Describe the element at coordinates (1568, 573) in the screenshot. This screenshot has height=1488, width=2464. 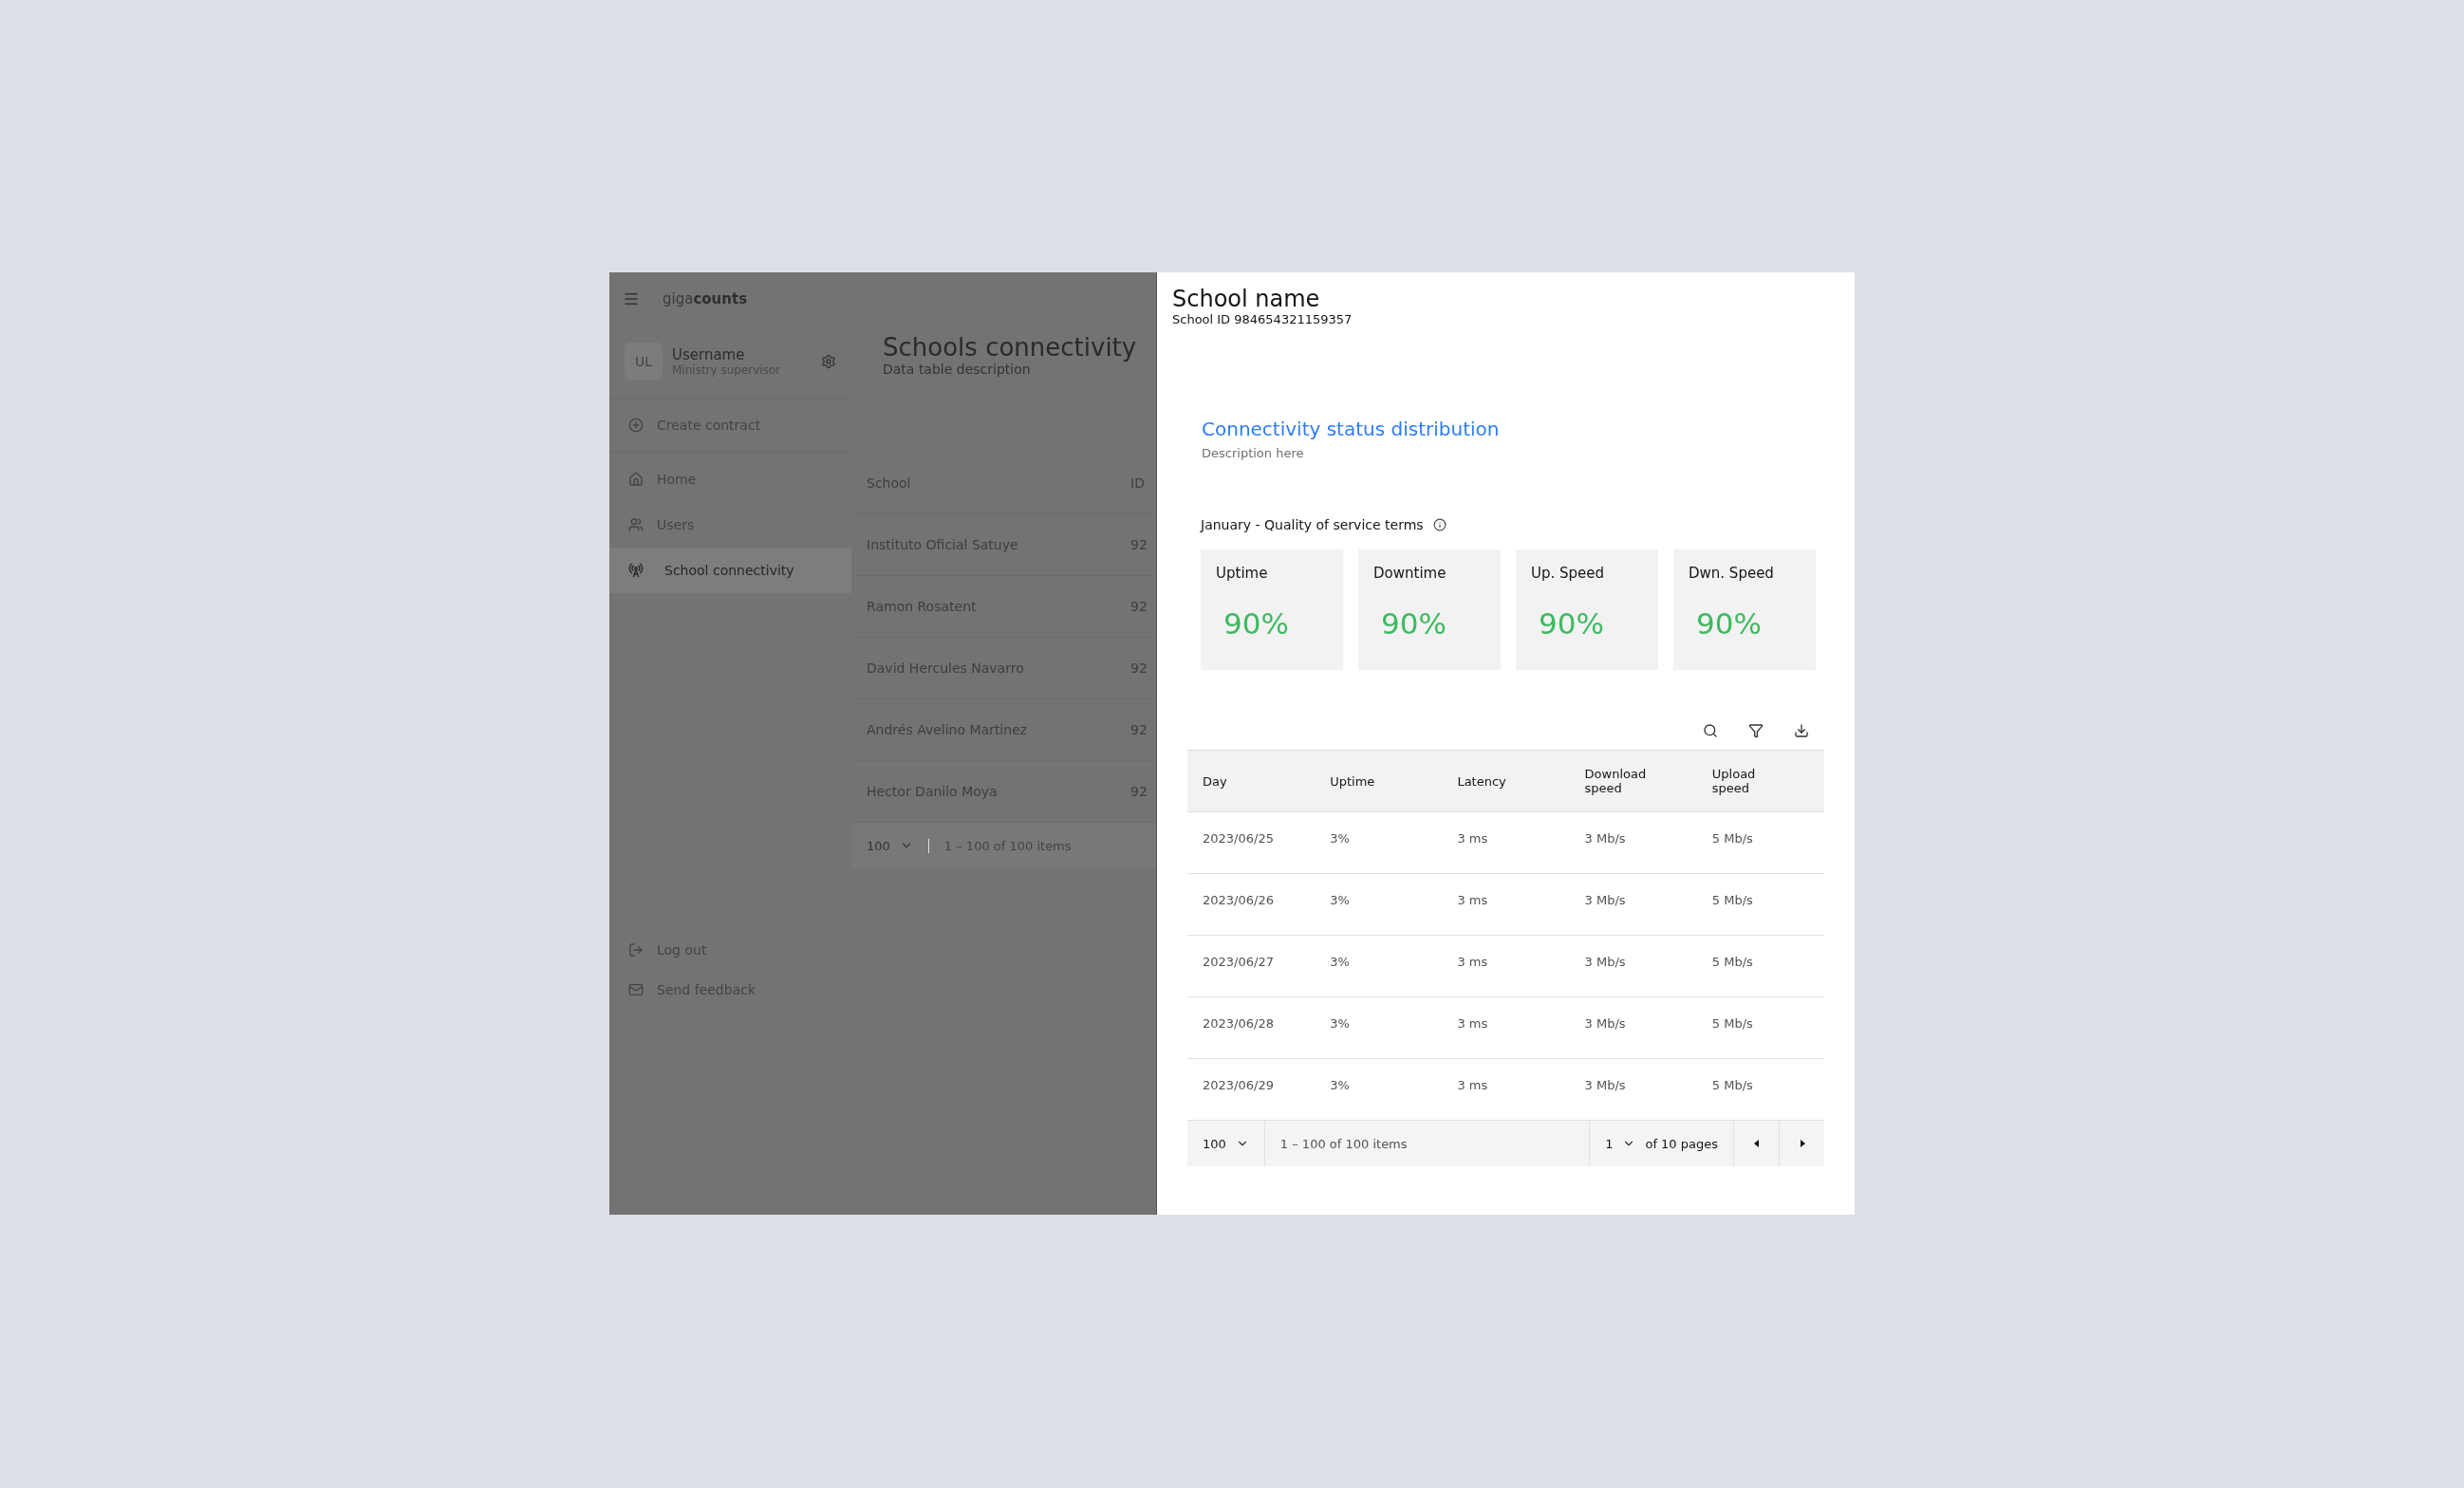
I see `metric-label: Up. Speed` at that location.